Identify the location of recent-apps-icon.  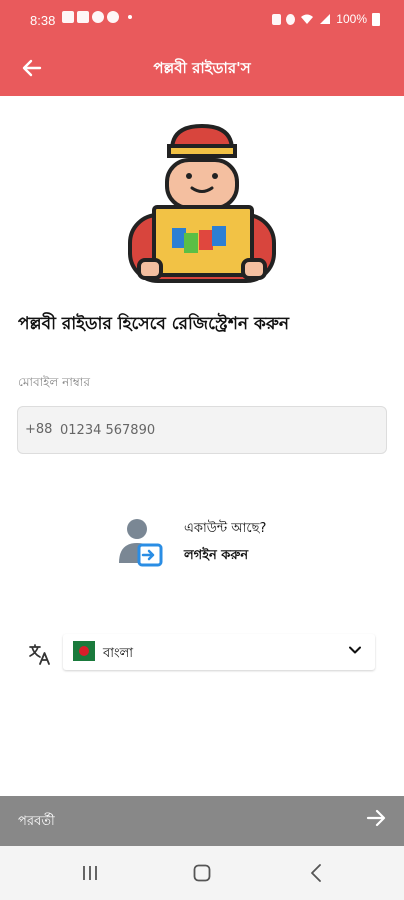
(90, 873).